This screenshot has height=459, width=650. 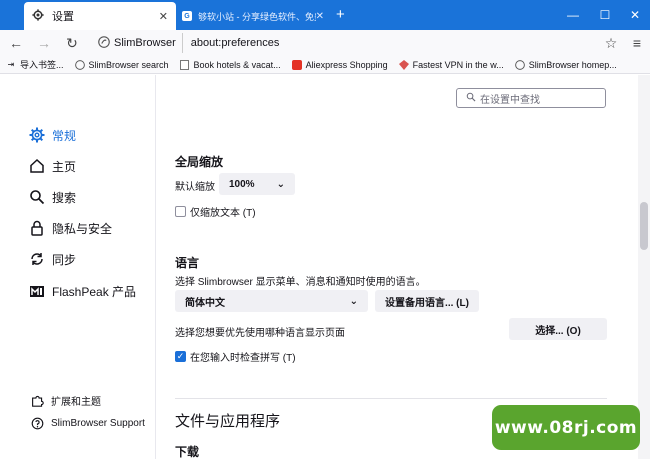 I want to click on sync-icon, so click(x=37, y=259).